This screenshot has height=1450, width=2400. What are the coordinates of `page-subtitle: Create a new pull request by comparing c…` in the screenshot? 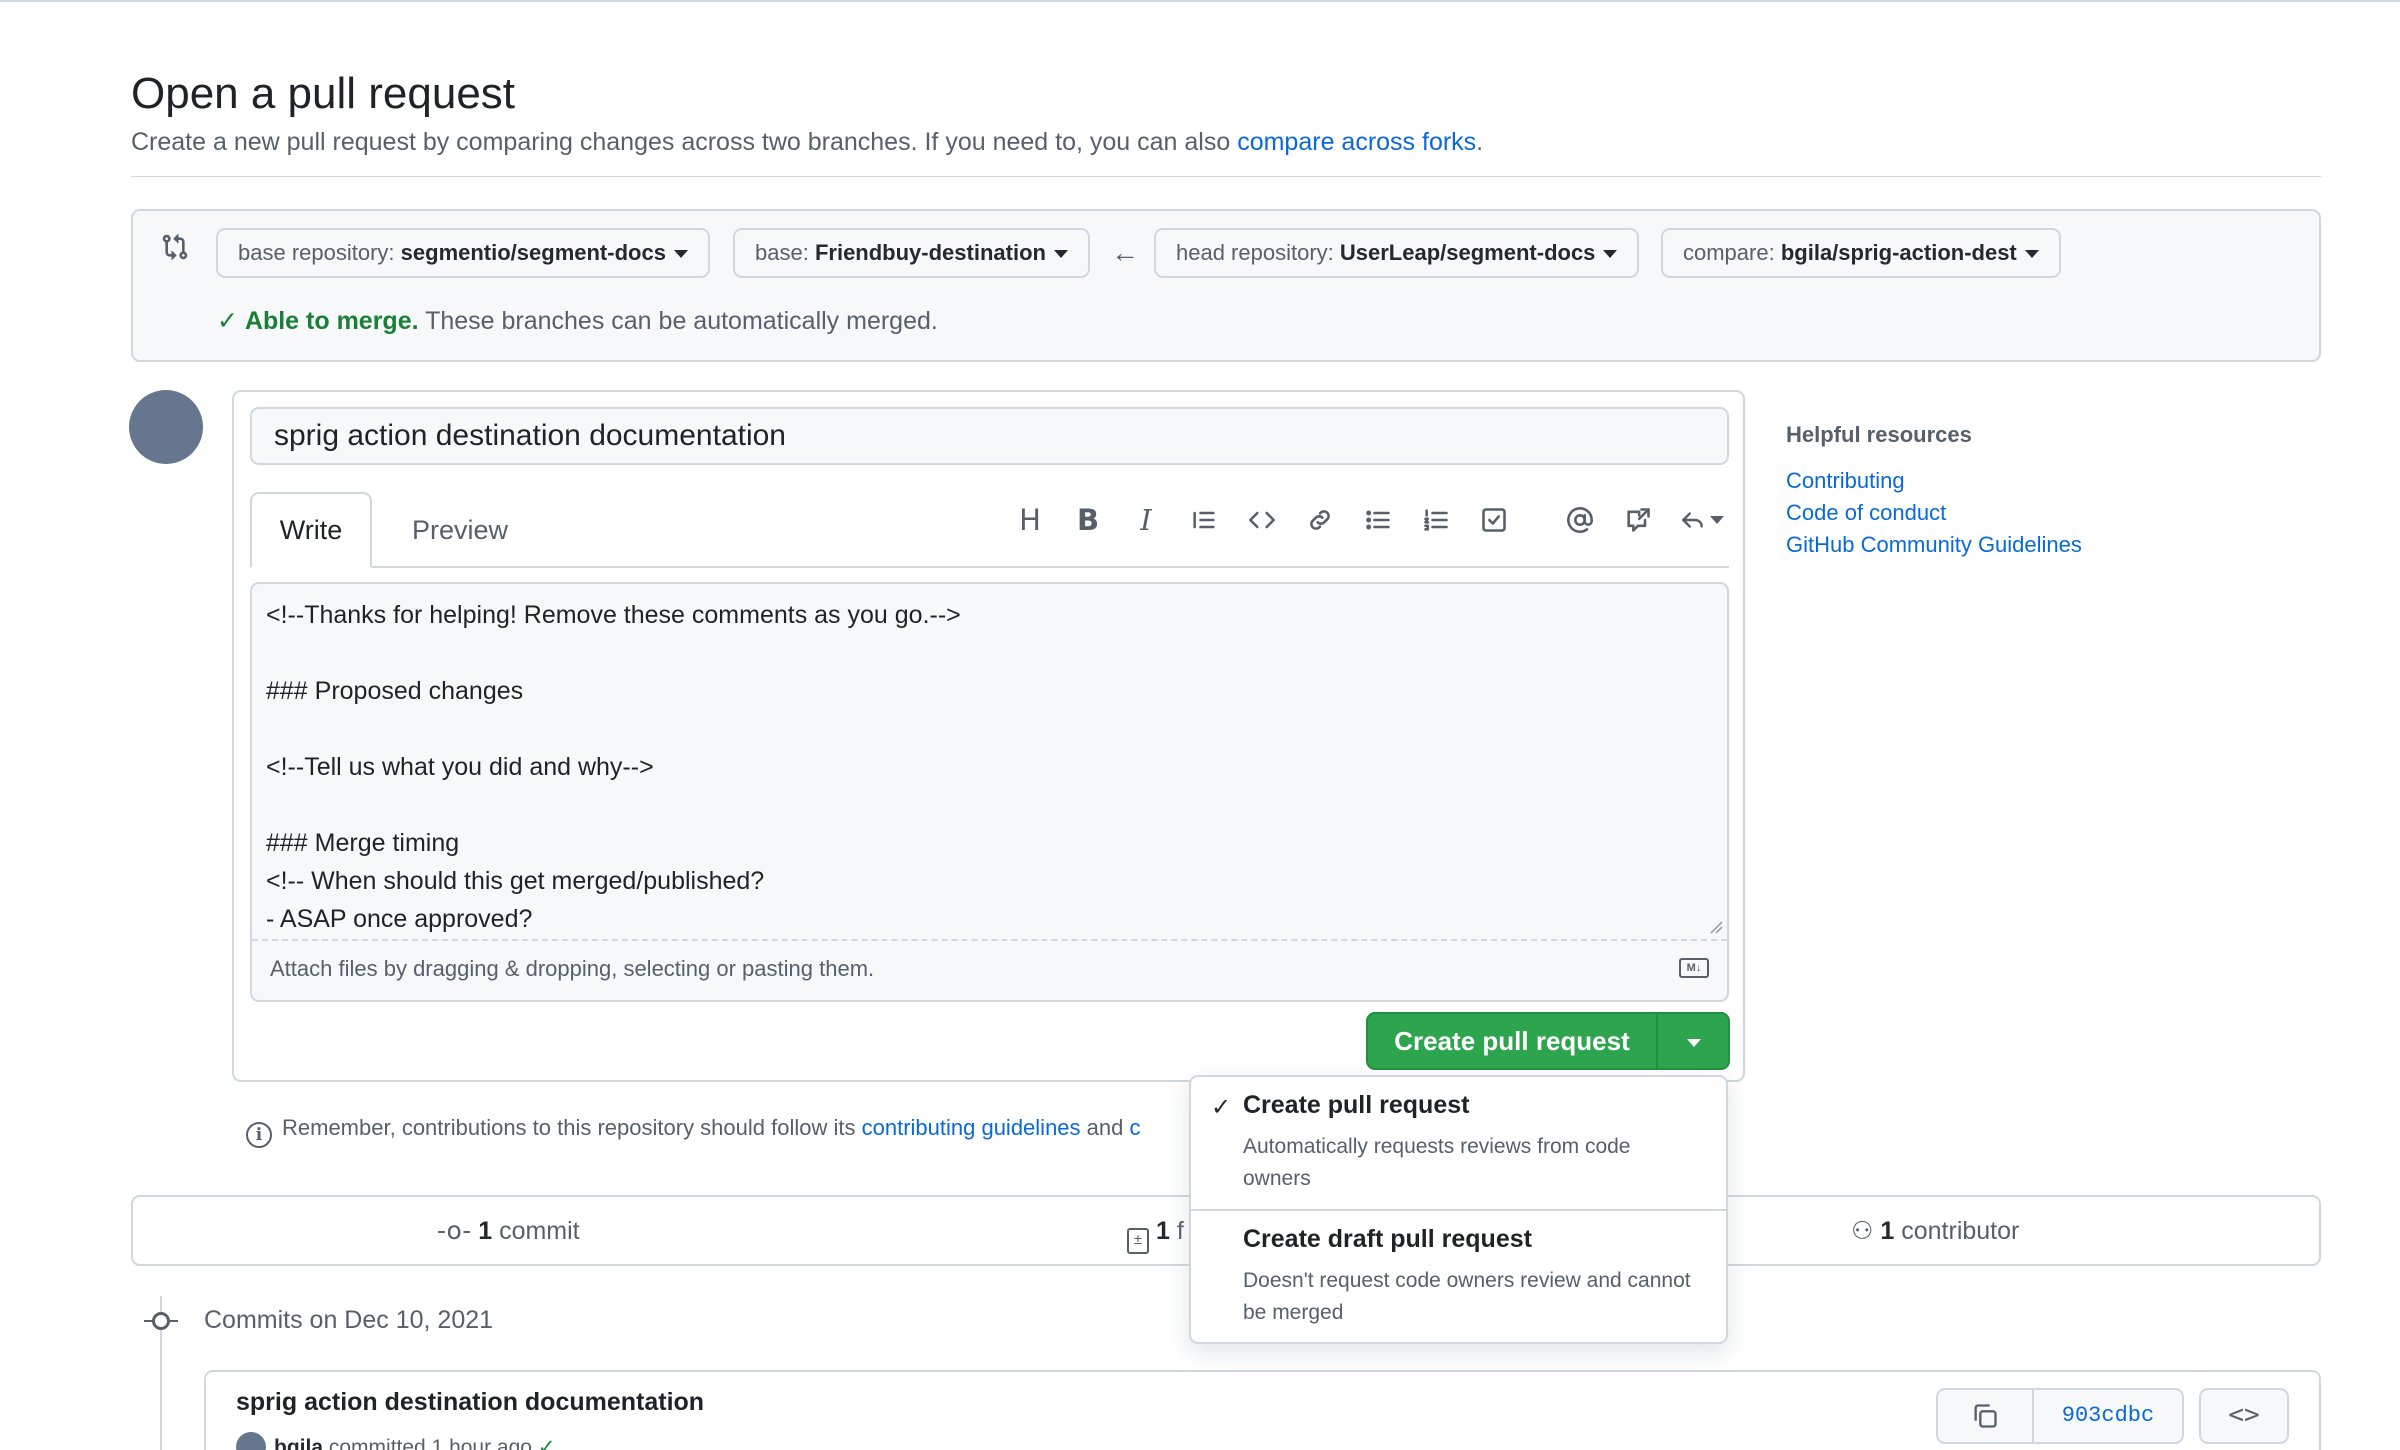 It's located at (807, 142).